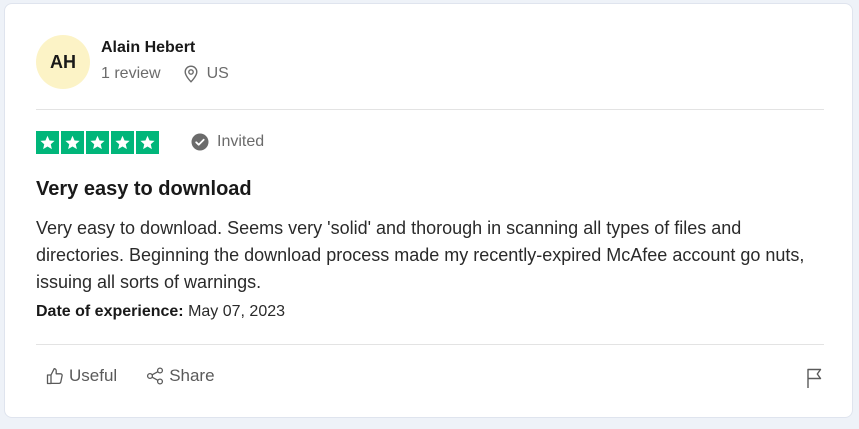 Image resolution: width=859 pixels, height=429 pixels. I want to click on report-button, so click(815, 380).